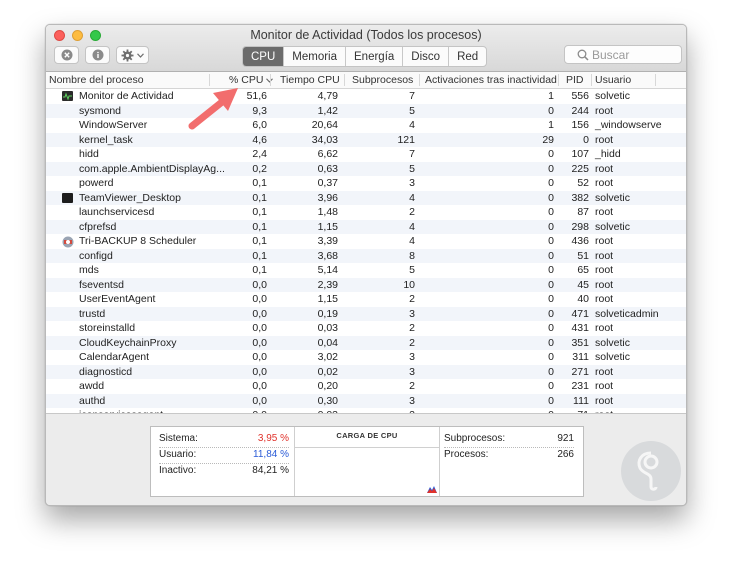 The height and width of the screenshot is (570, 730). What do you see at coordinates (580, 371) in the screenshot?
I see `cell-pid: 271` at bounding box center [580, 371].